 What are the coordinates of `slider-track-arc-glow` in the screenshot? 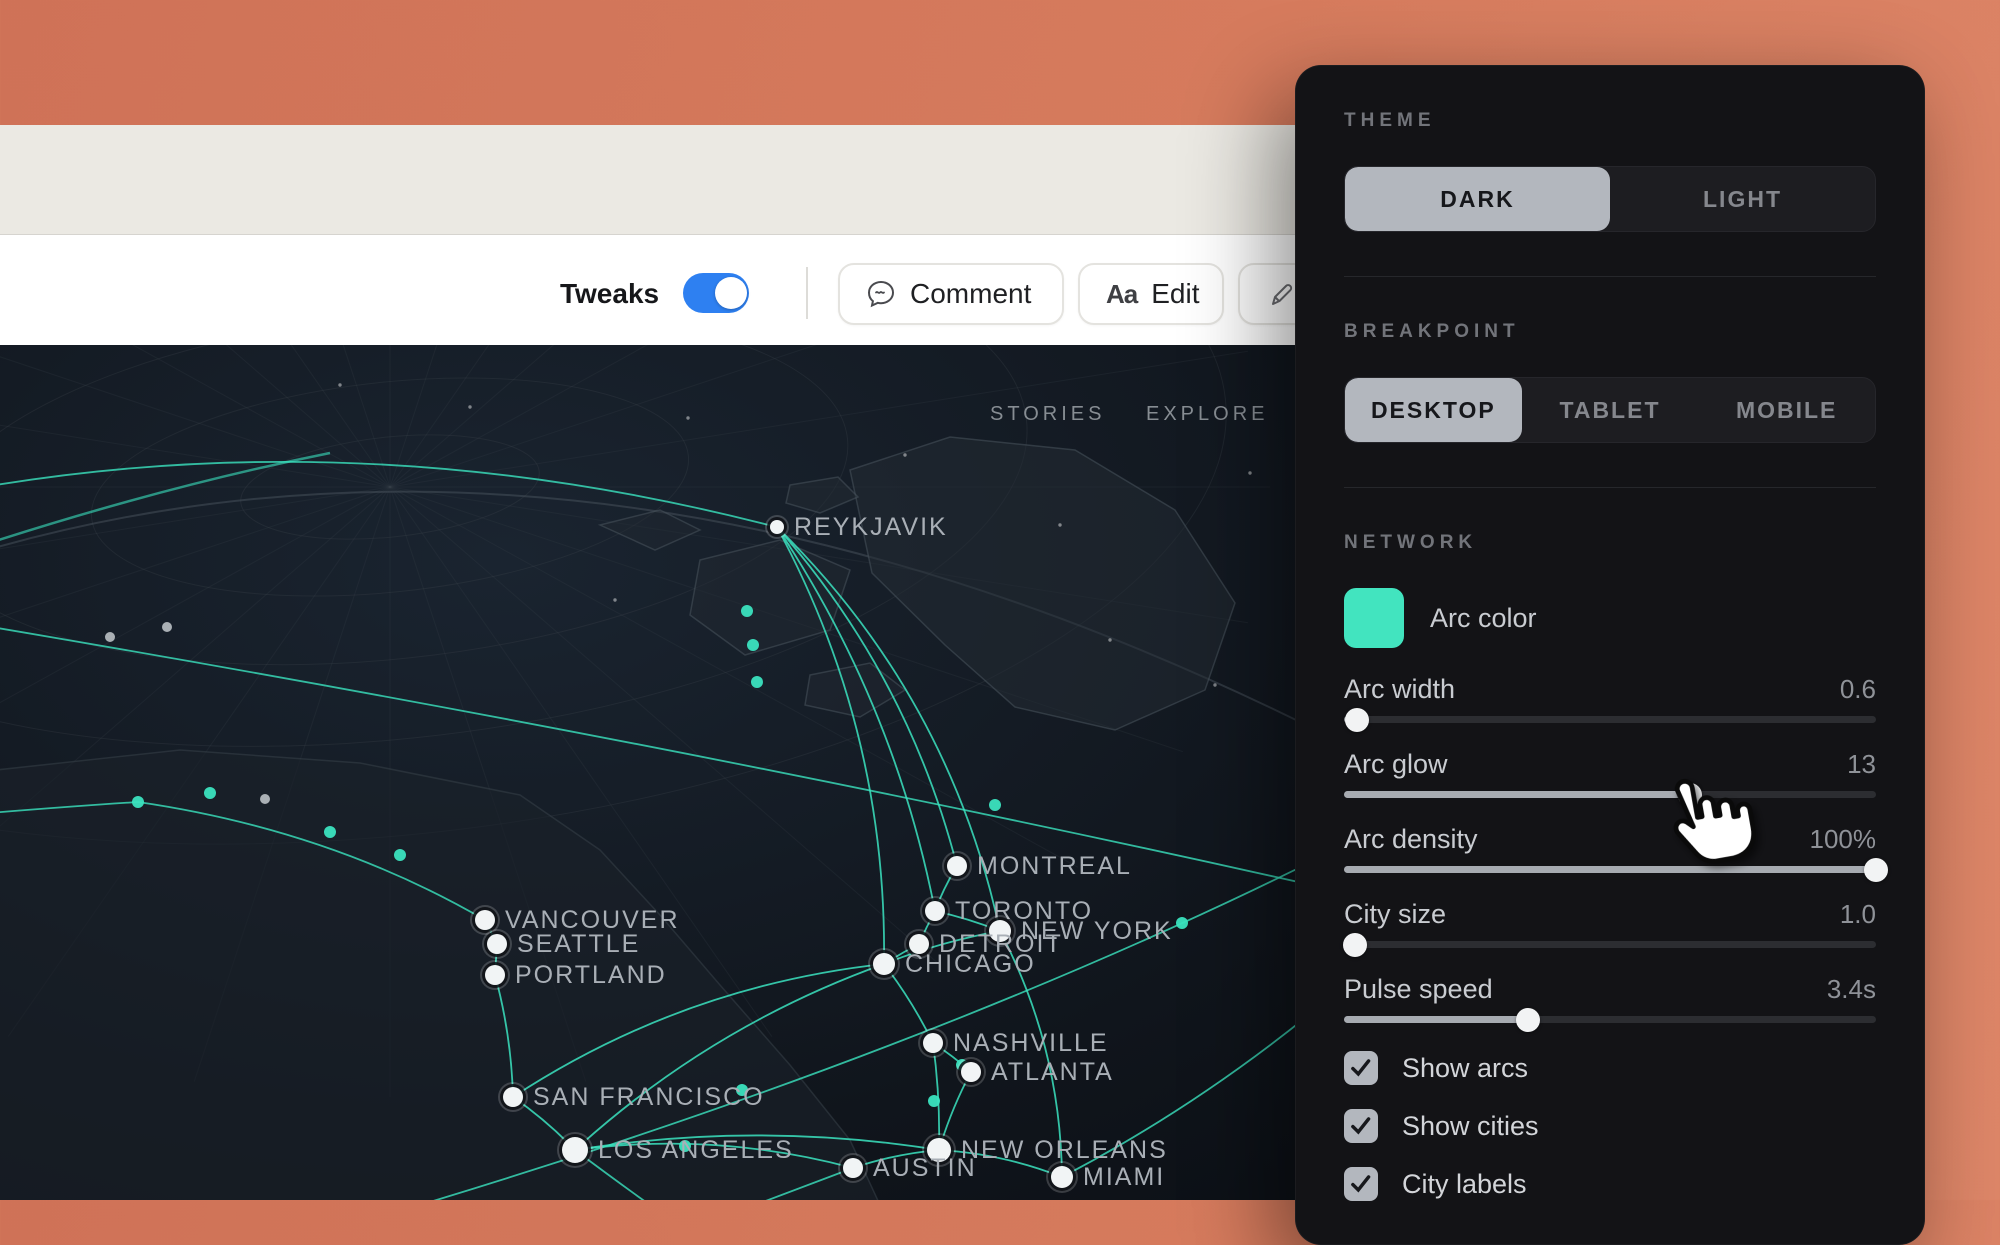 It's located at (1610, 794).